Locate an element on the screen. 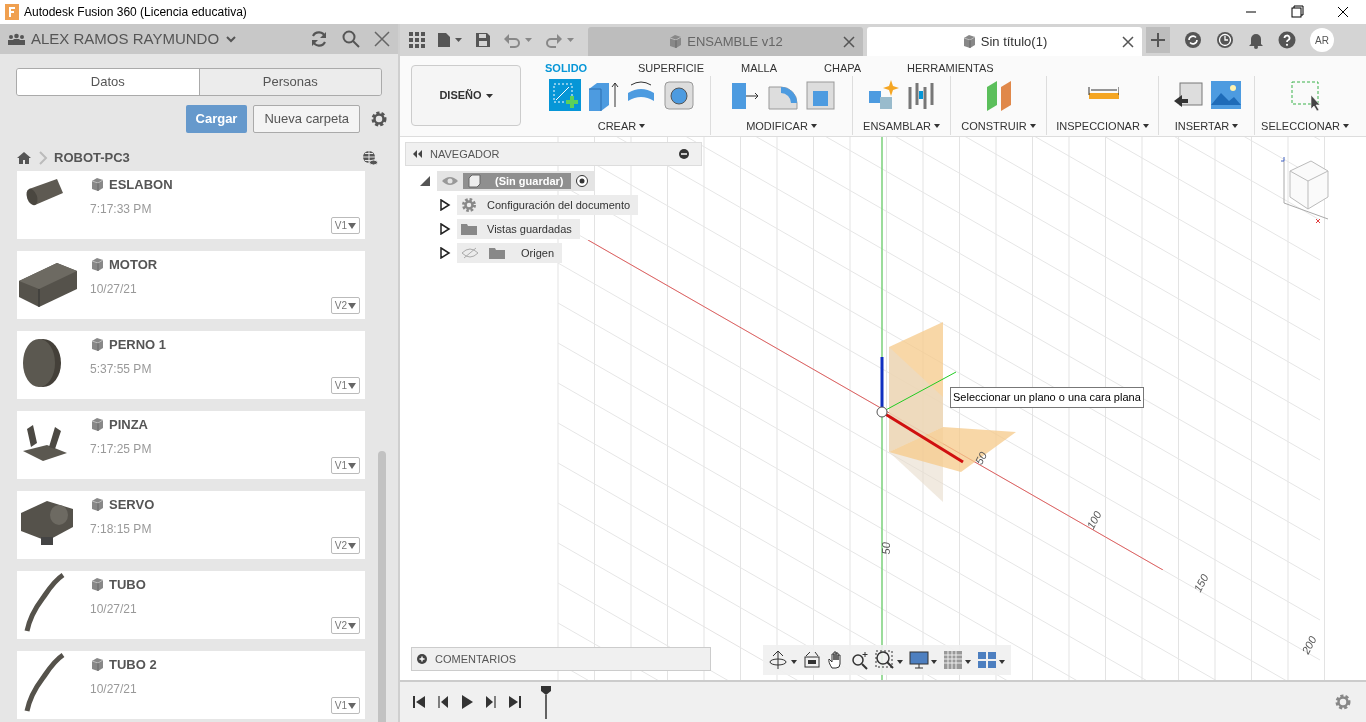 Image resolution: width=1366 pixels, height=722 pixels. file-card: TUBO 10/27/21 V2 is located at coordinates (191, 605).